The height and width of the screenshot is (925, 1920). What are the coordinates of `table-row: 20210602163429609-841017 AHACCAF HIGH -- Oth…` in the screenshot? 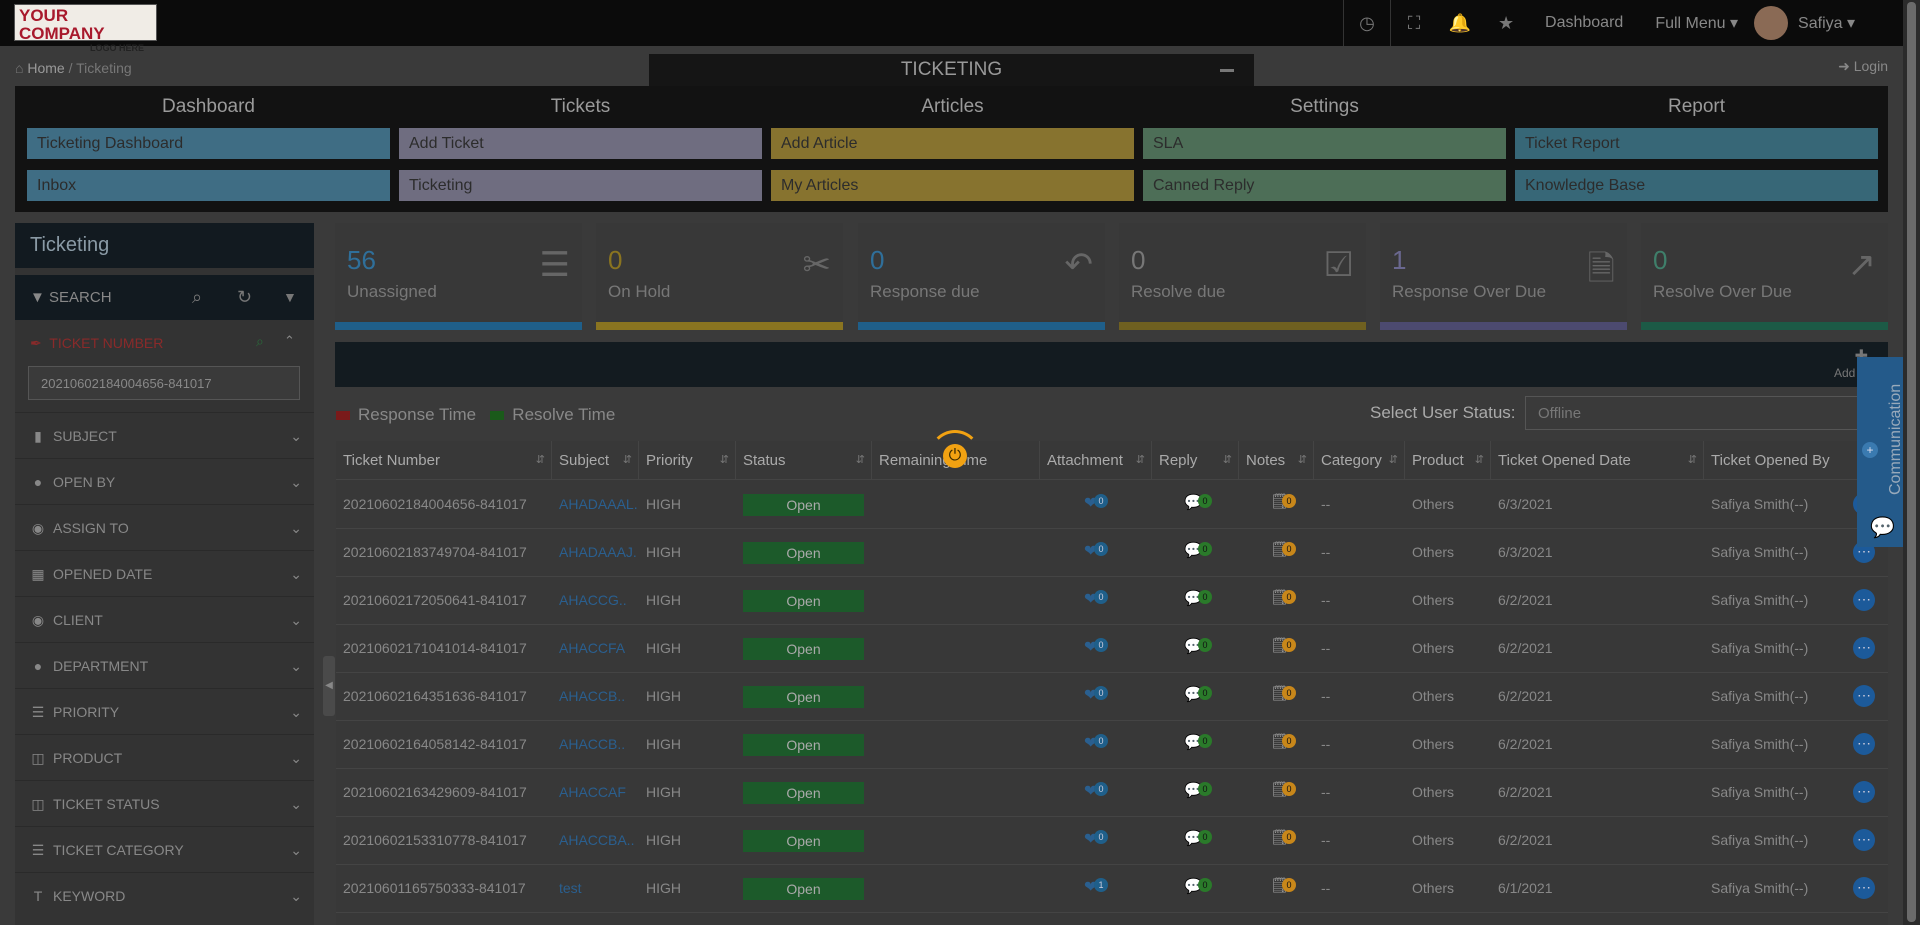 It's located at (1112, 792).